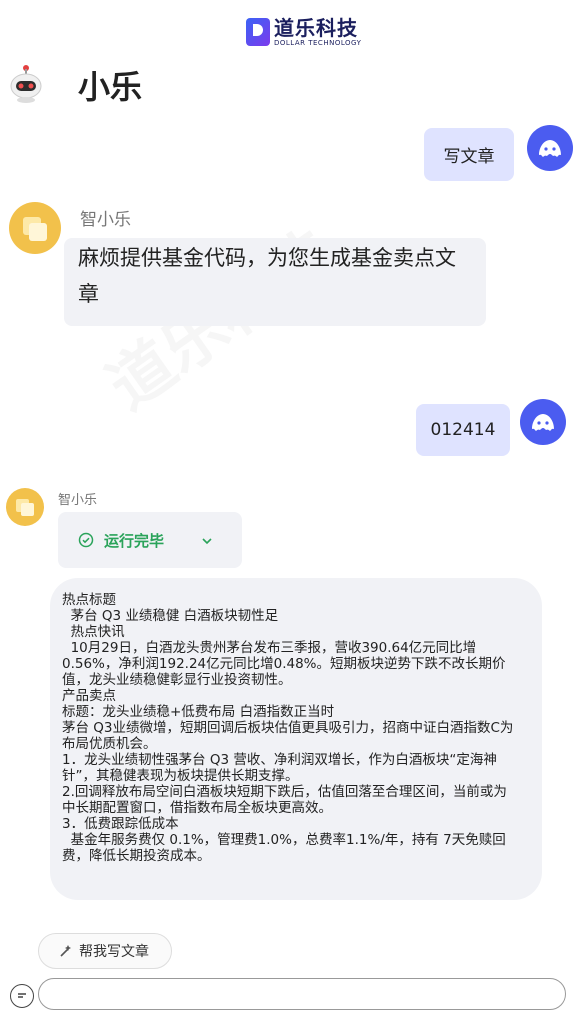 The image size is (576, 1024). I want to click on message-input, so click(302, 994).